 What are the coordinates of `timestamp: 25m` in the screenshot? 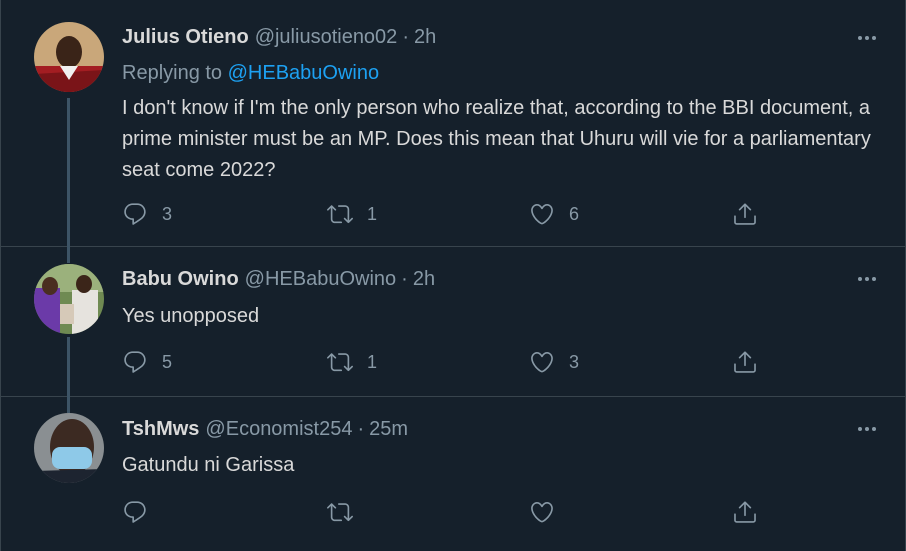 It's located at (388, 429).